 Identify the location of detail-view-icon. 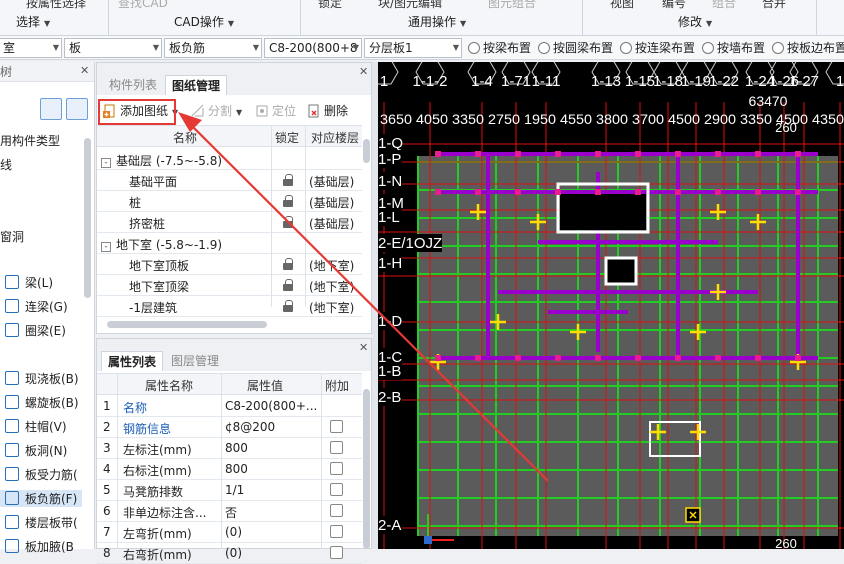
(77, 109).